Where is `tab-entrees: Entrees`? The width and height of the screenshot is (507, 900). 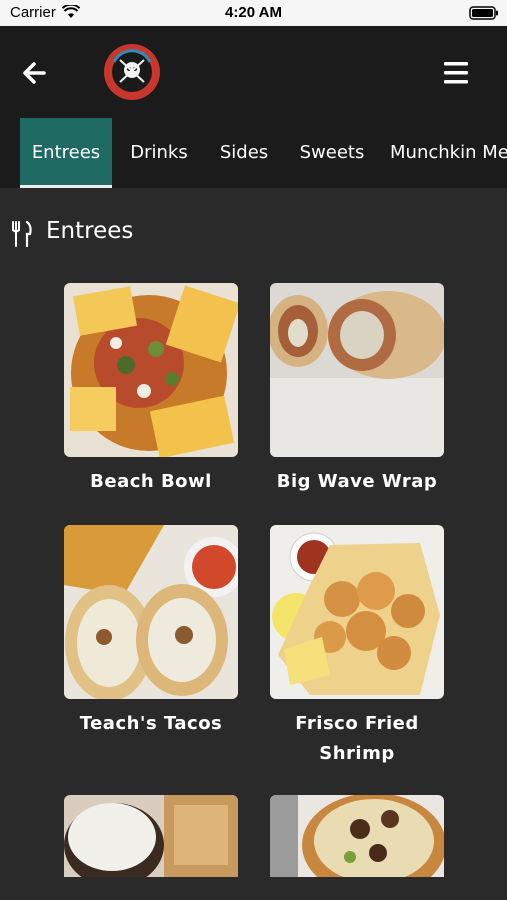
tab-entrees: Entrees is located at coordinates (66, 153).